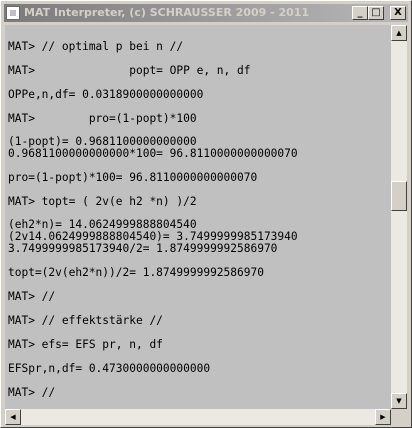 This screenshot has width=412, height=428. Describe the element at coordinates (399, 417) in the screenshot. I see `resize-grip` at that location.